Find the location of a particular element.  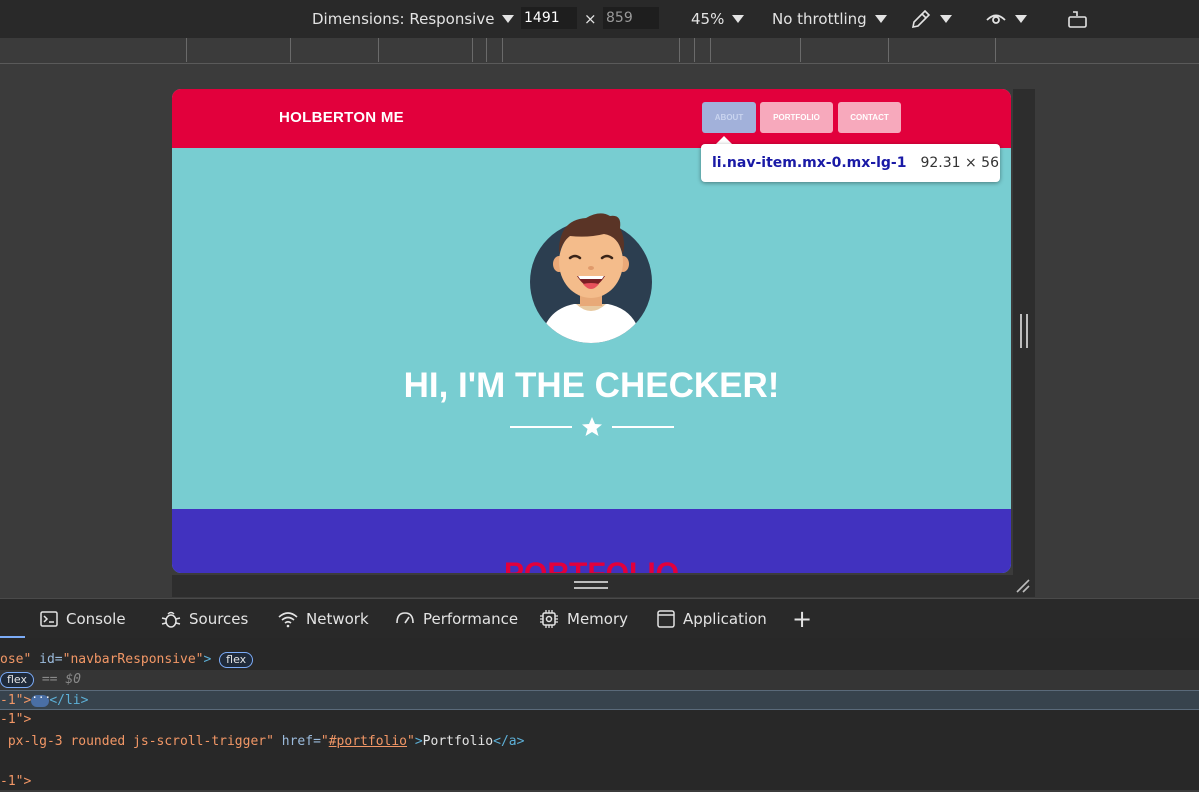

sensors-button is located at coordinates (931, 19).